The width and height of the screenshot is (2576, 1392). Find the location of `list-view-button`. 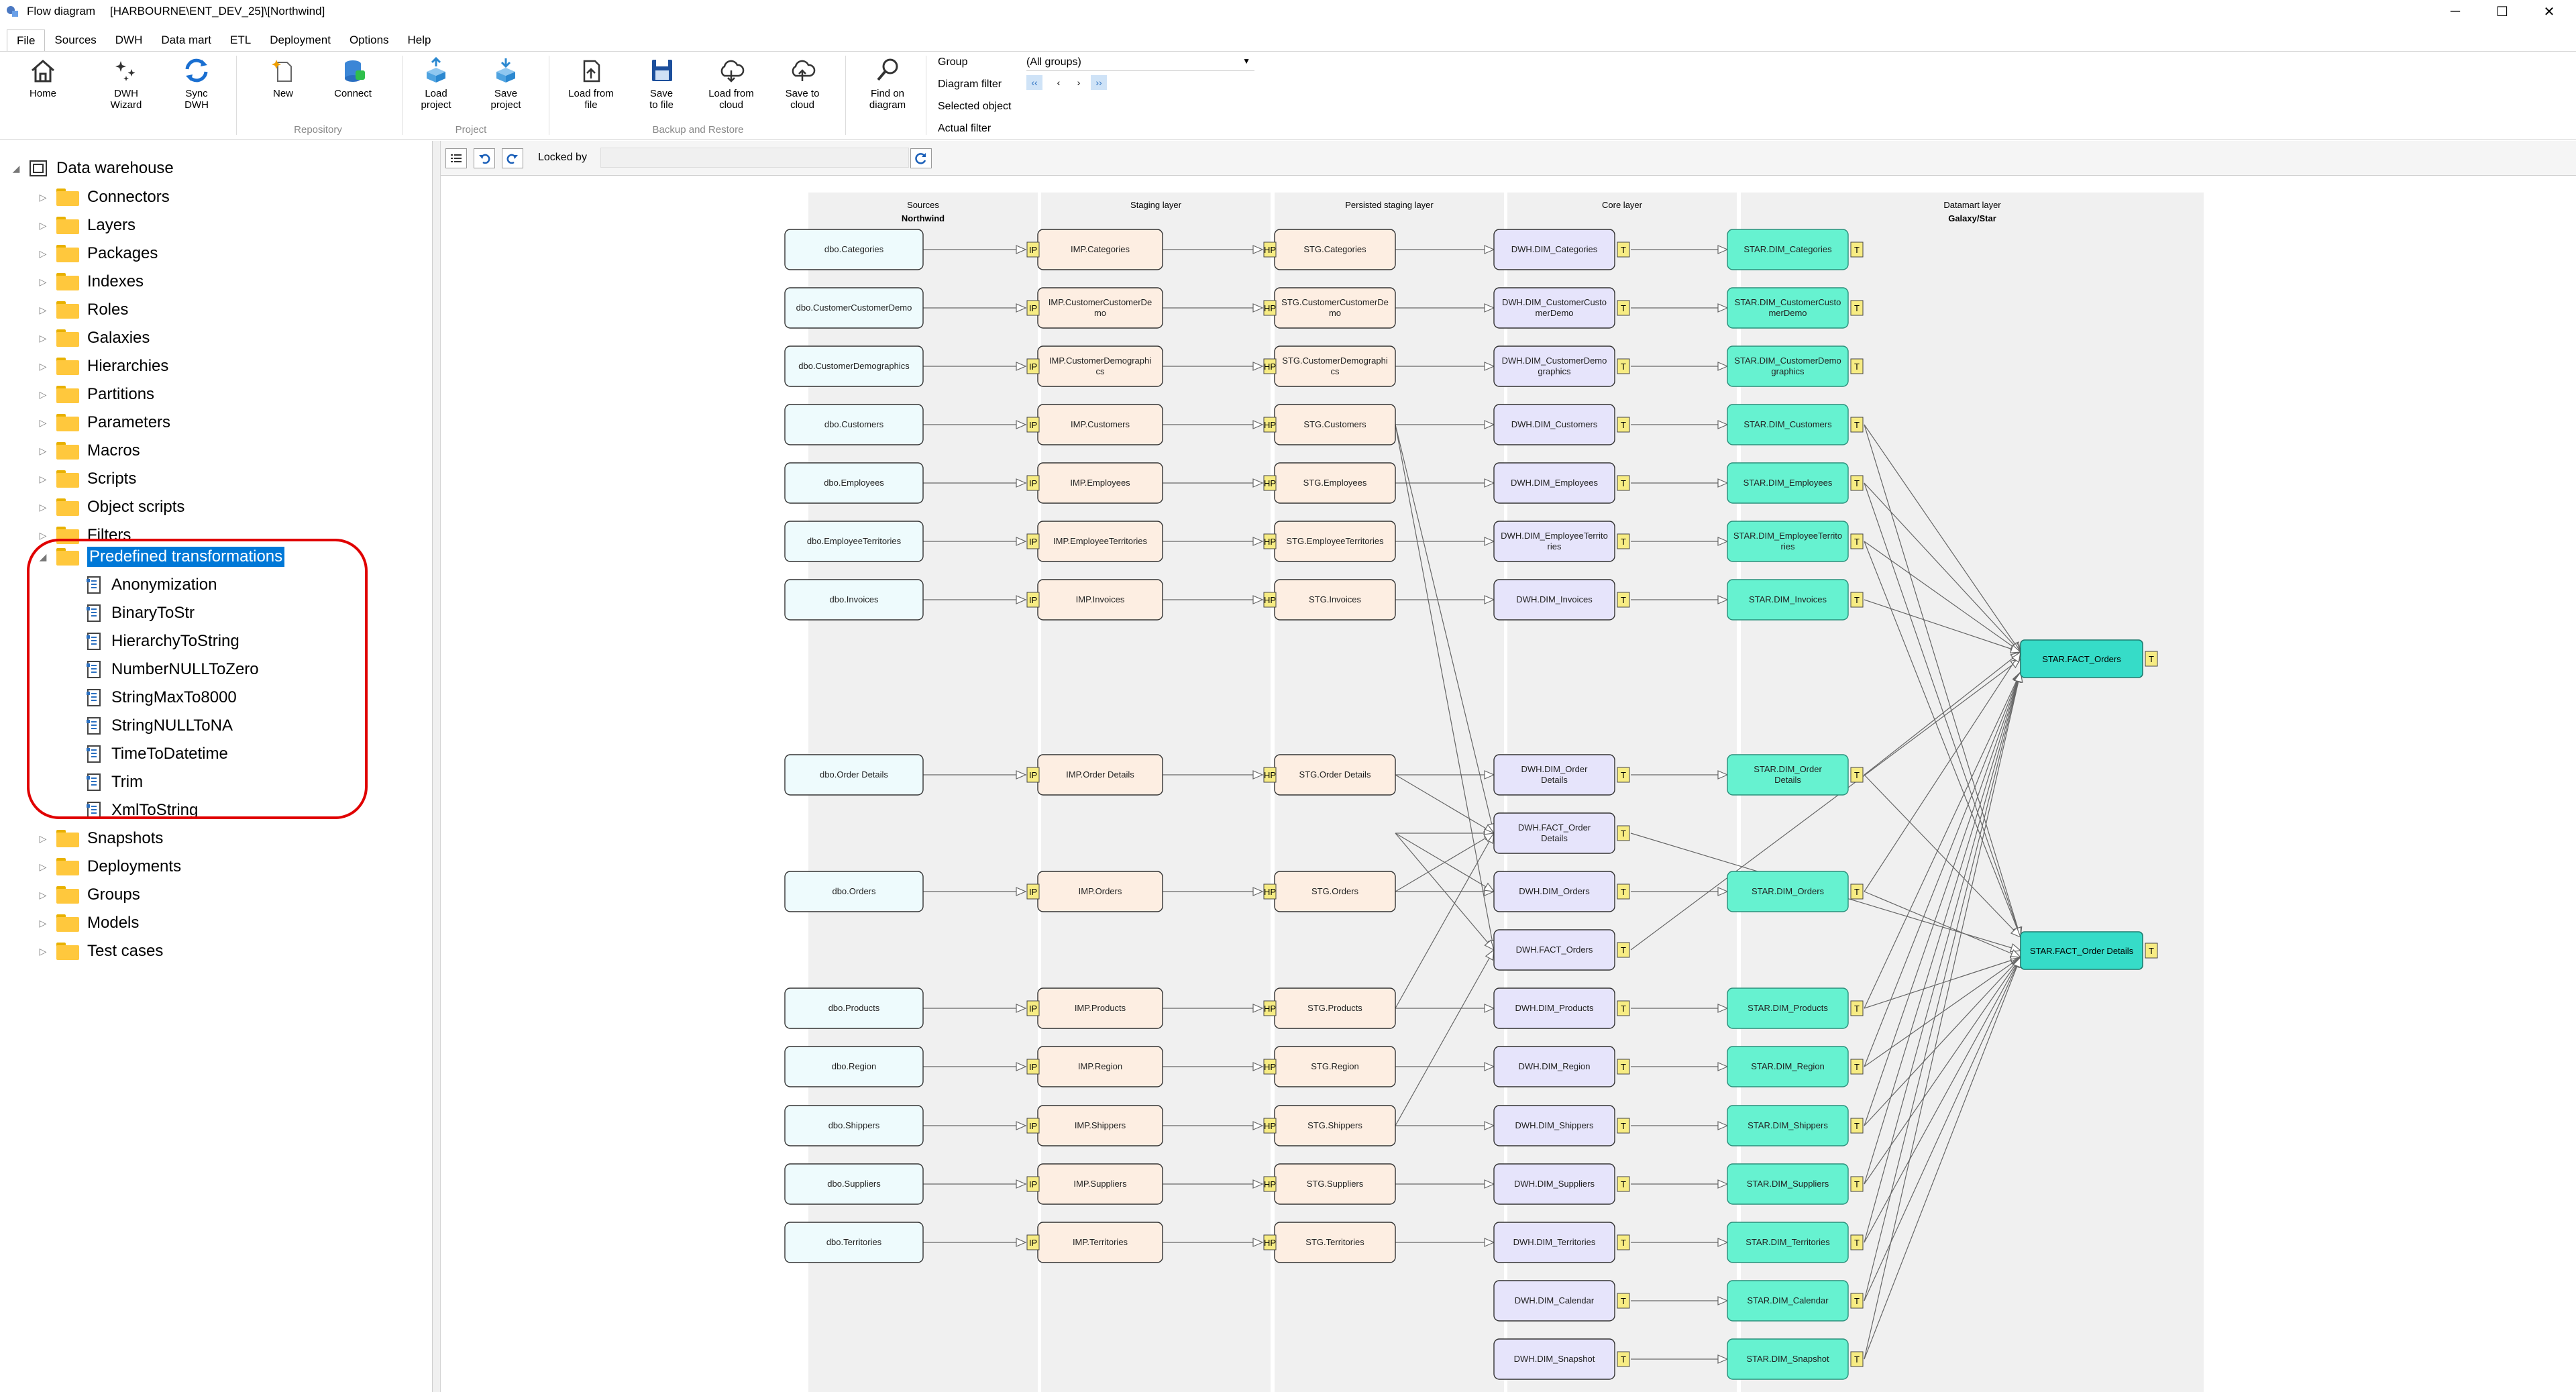

list-view-button is located at coordinates (456, 158).